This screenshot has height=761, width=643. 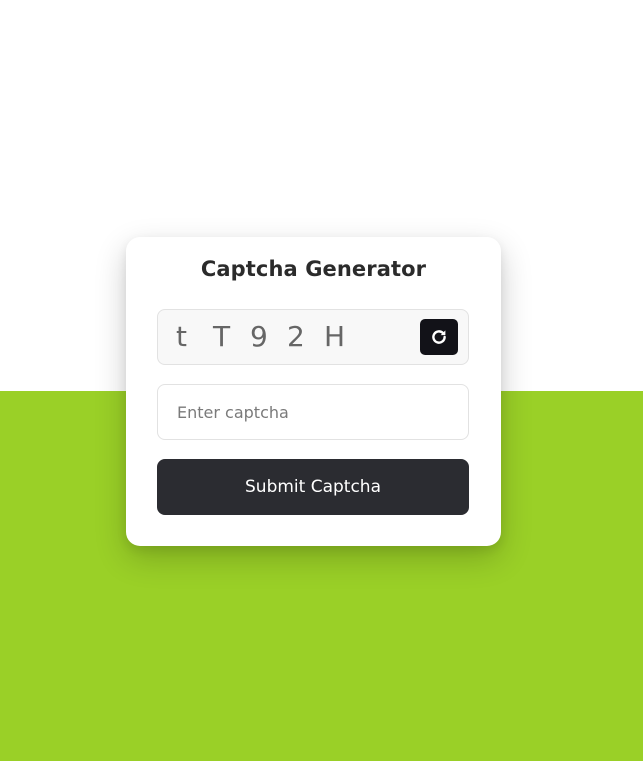 I want to click on captcha-input, so click(x=313, y=412).